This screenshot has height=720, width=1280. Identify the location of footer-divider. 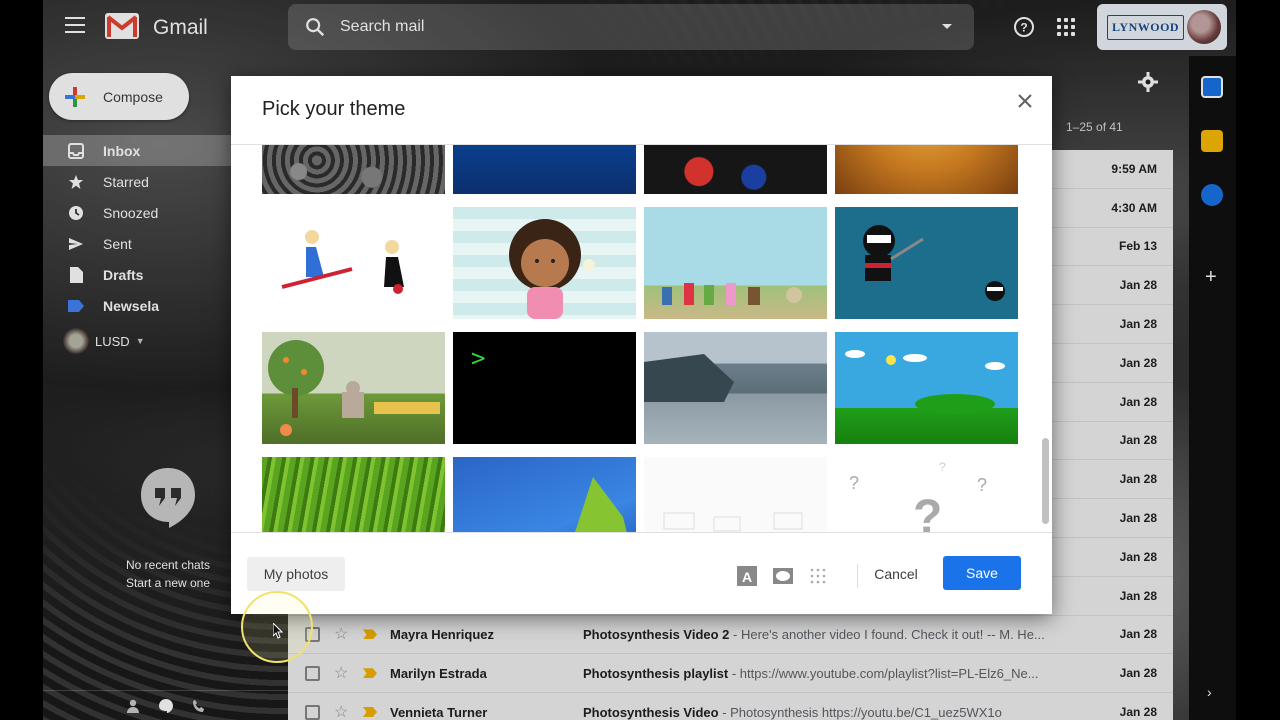
(641, 532).